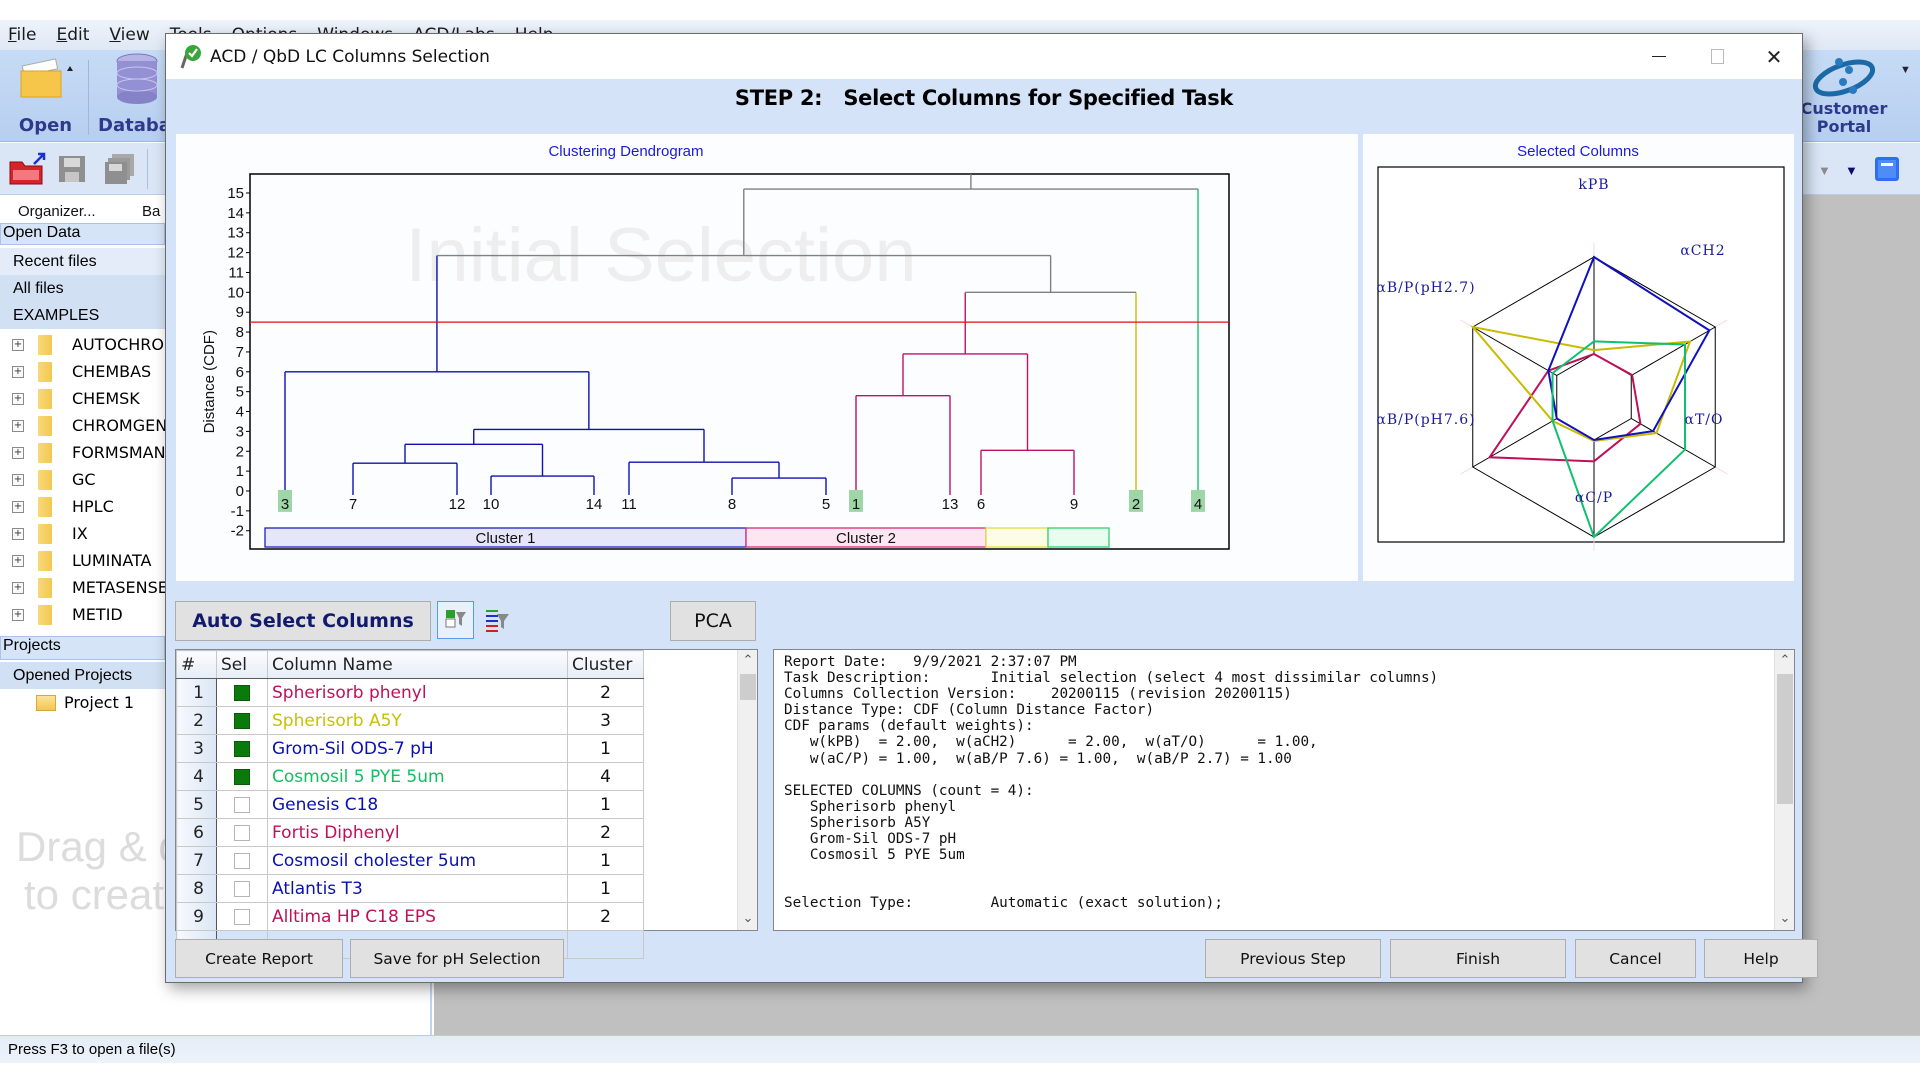 This screenshot has width=1920, height=1080. Describe the element at coordinates (1905, 70) in the screenshot. I see `ribbon-options-icon: ▼` at that location.